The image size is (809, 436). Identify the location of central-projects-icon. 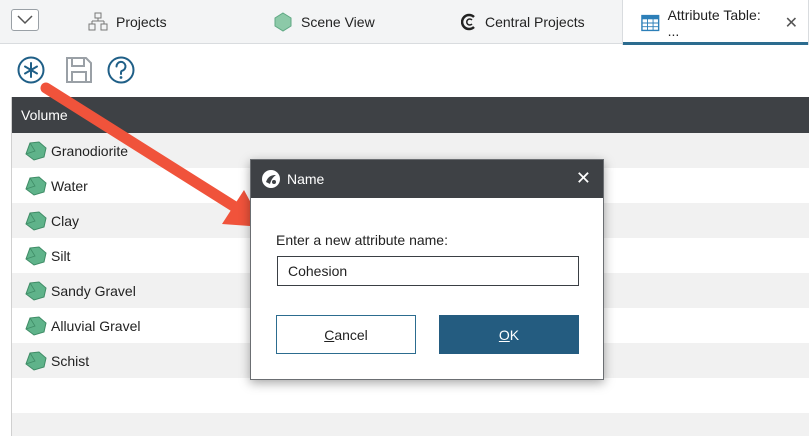
(468, 22).